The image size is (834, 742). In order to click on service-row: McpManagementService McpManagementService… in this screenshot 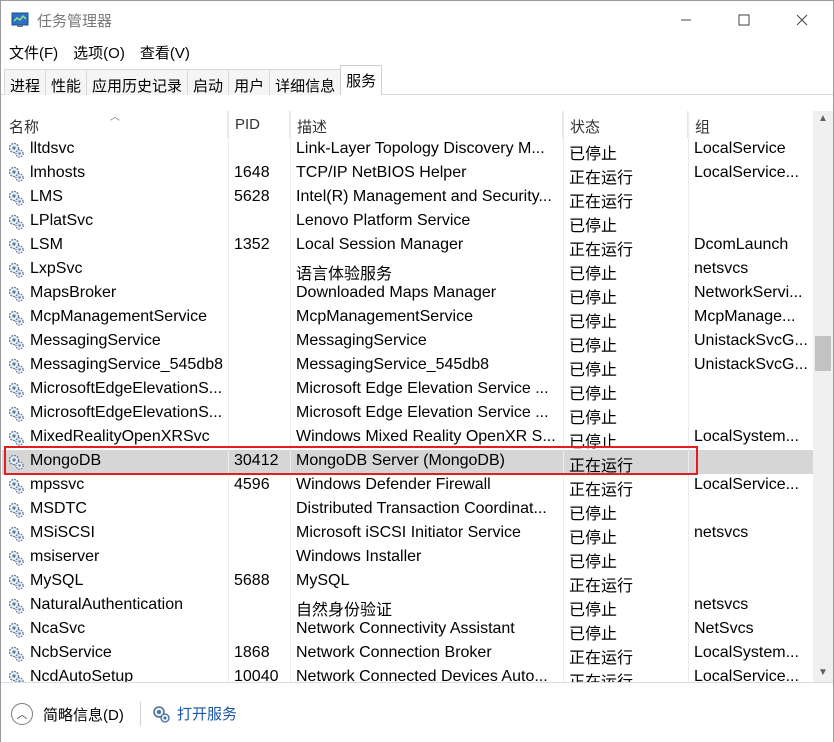, I will do `click(407, 318)`.